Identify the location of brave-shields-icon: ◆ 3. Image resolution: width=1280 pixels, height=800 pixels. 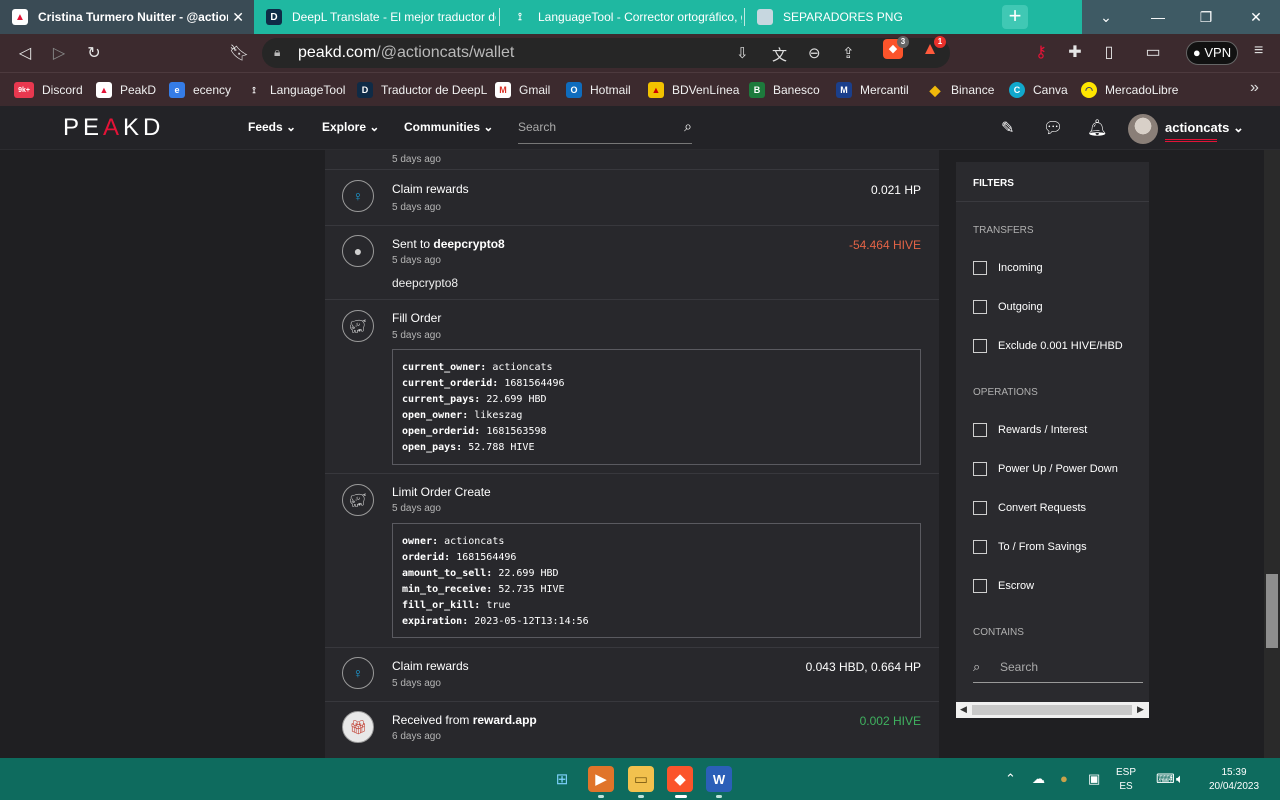
(896, 47).